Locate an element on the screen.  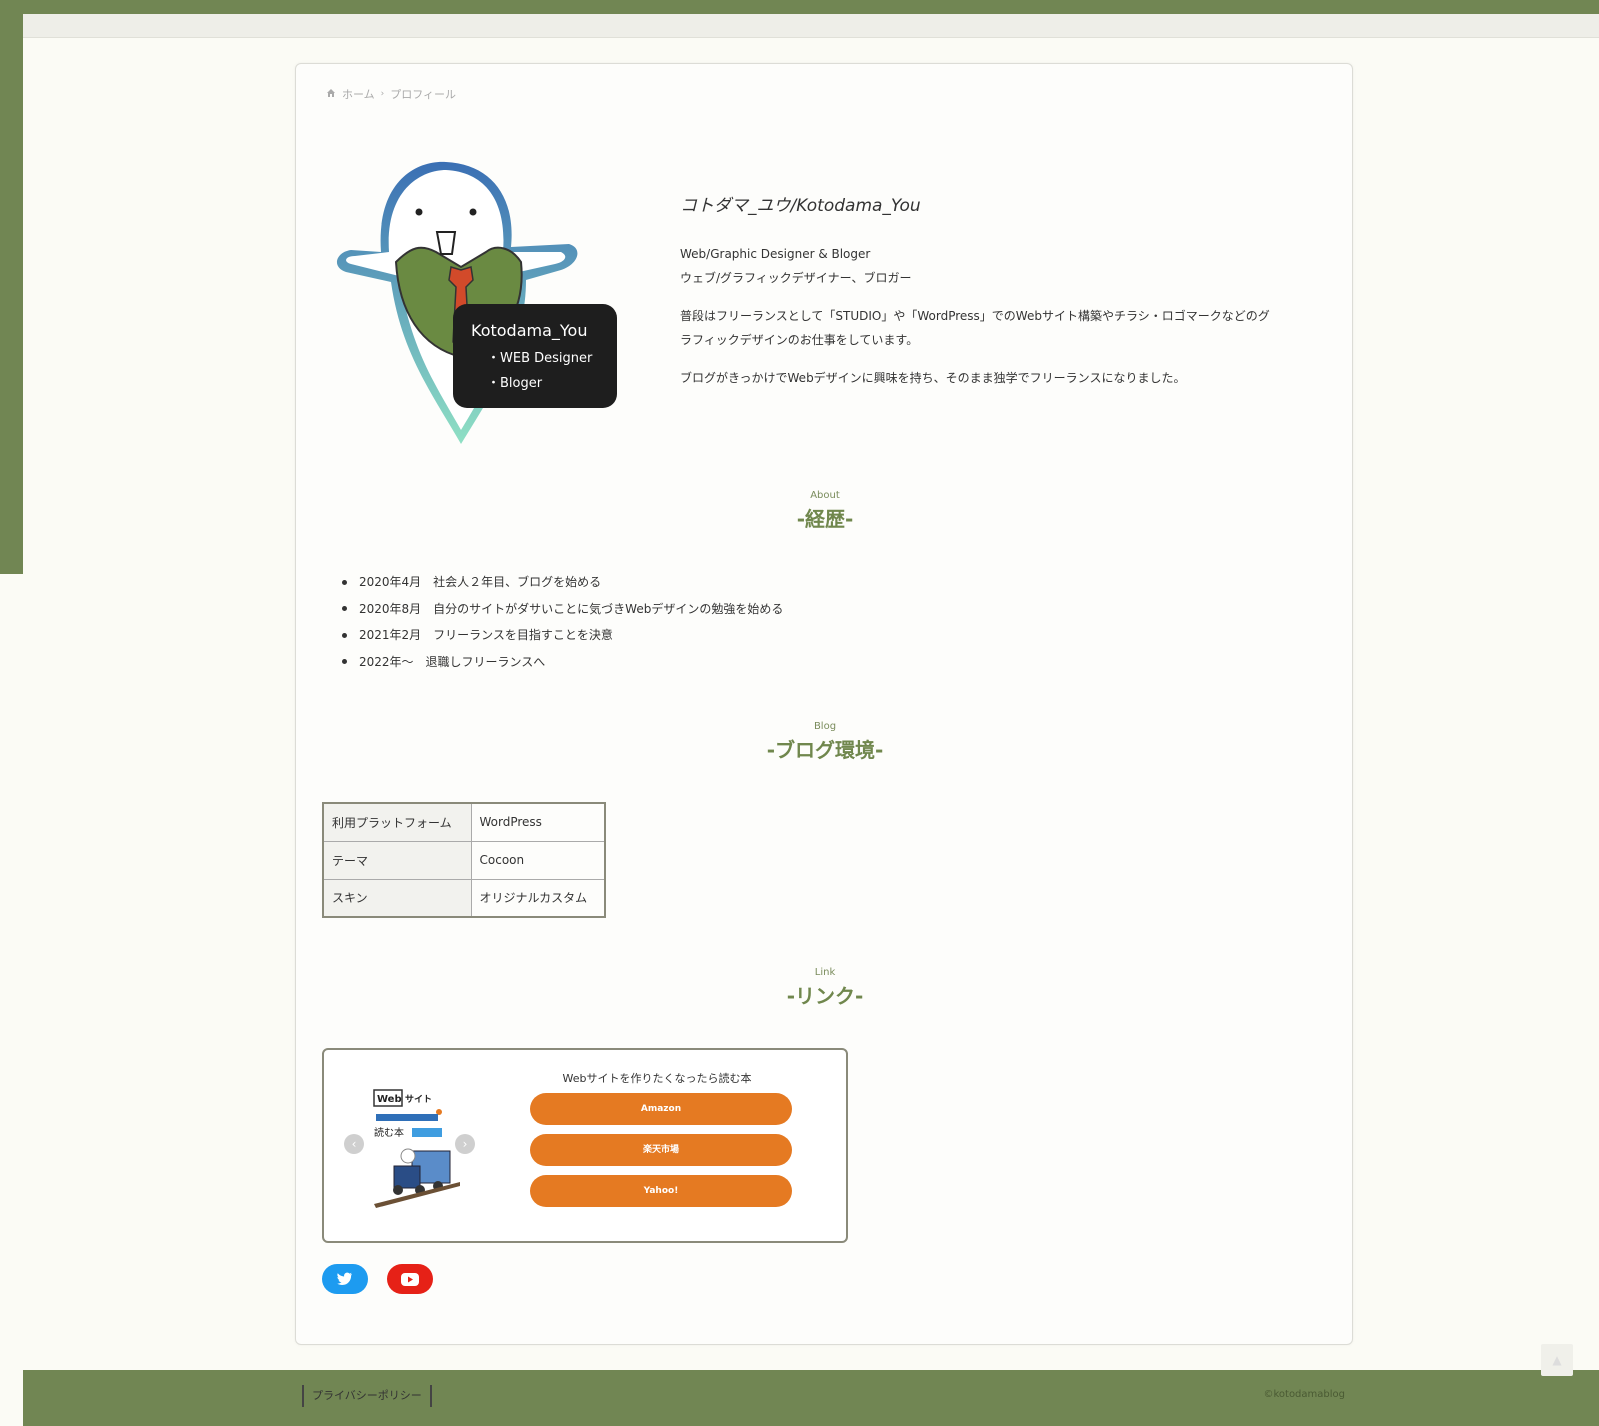
cover-text-3: 読む本 is located at coordinates (389, 1132).